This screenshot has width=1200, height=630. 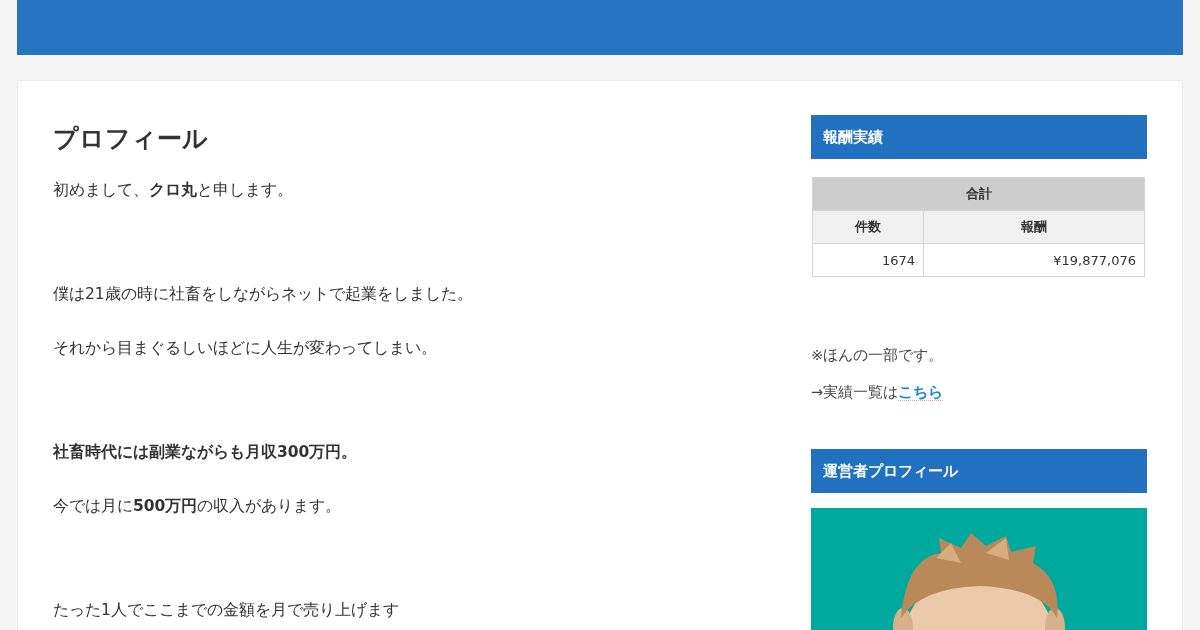 I want to click on column-header: 報酬, so click(x=1034, y=227).